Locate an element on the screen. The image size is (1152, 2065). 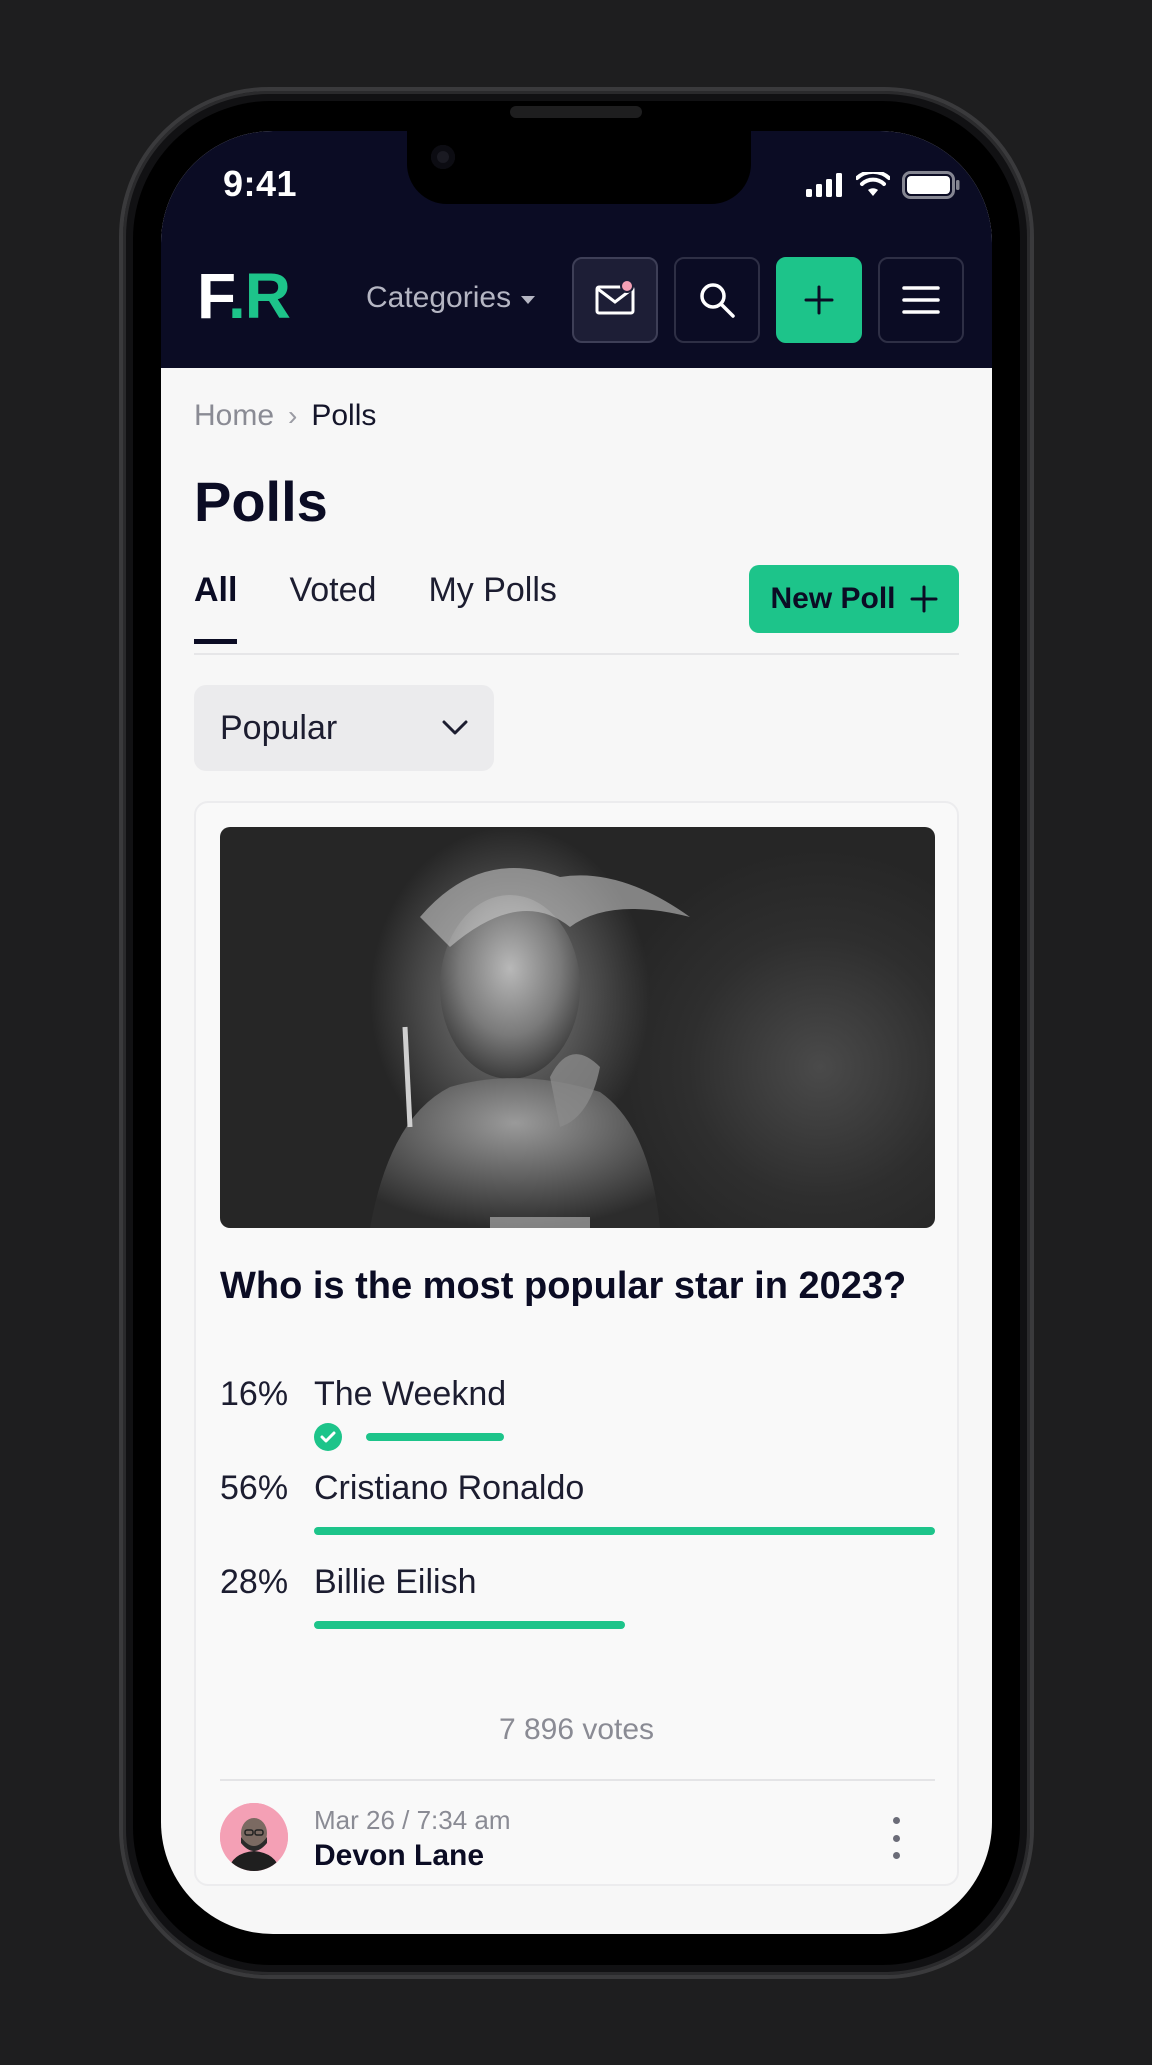
logo-letter-r: R is located at coordinates (267, 296).